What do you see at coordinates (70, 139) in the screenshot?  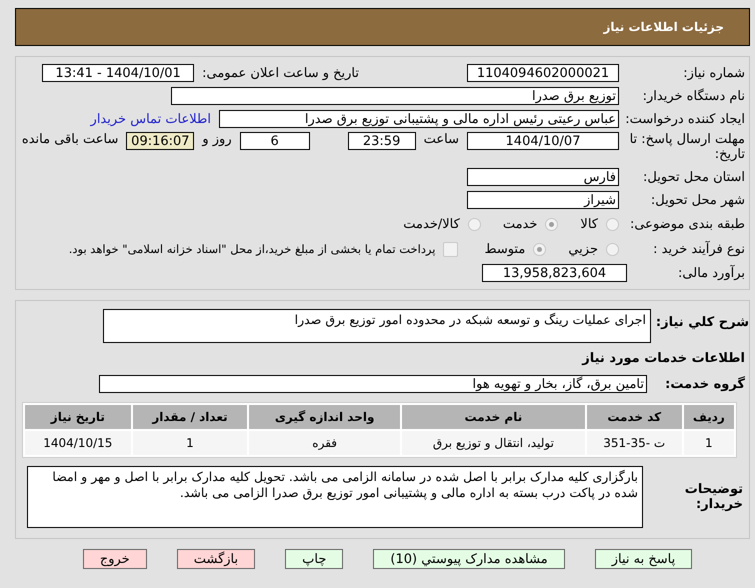 I see `remaining-label: ساعت باقی مانده` at bounding box center [70, 139].